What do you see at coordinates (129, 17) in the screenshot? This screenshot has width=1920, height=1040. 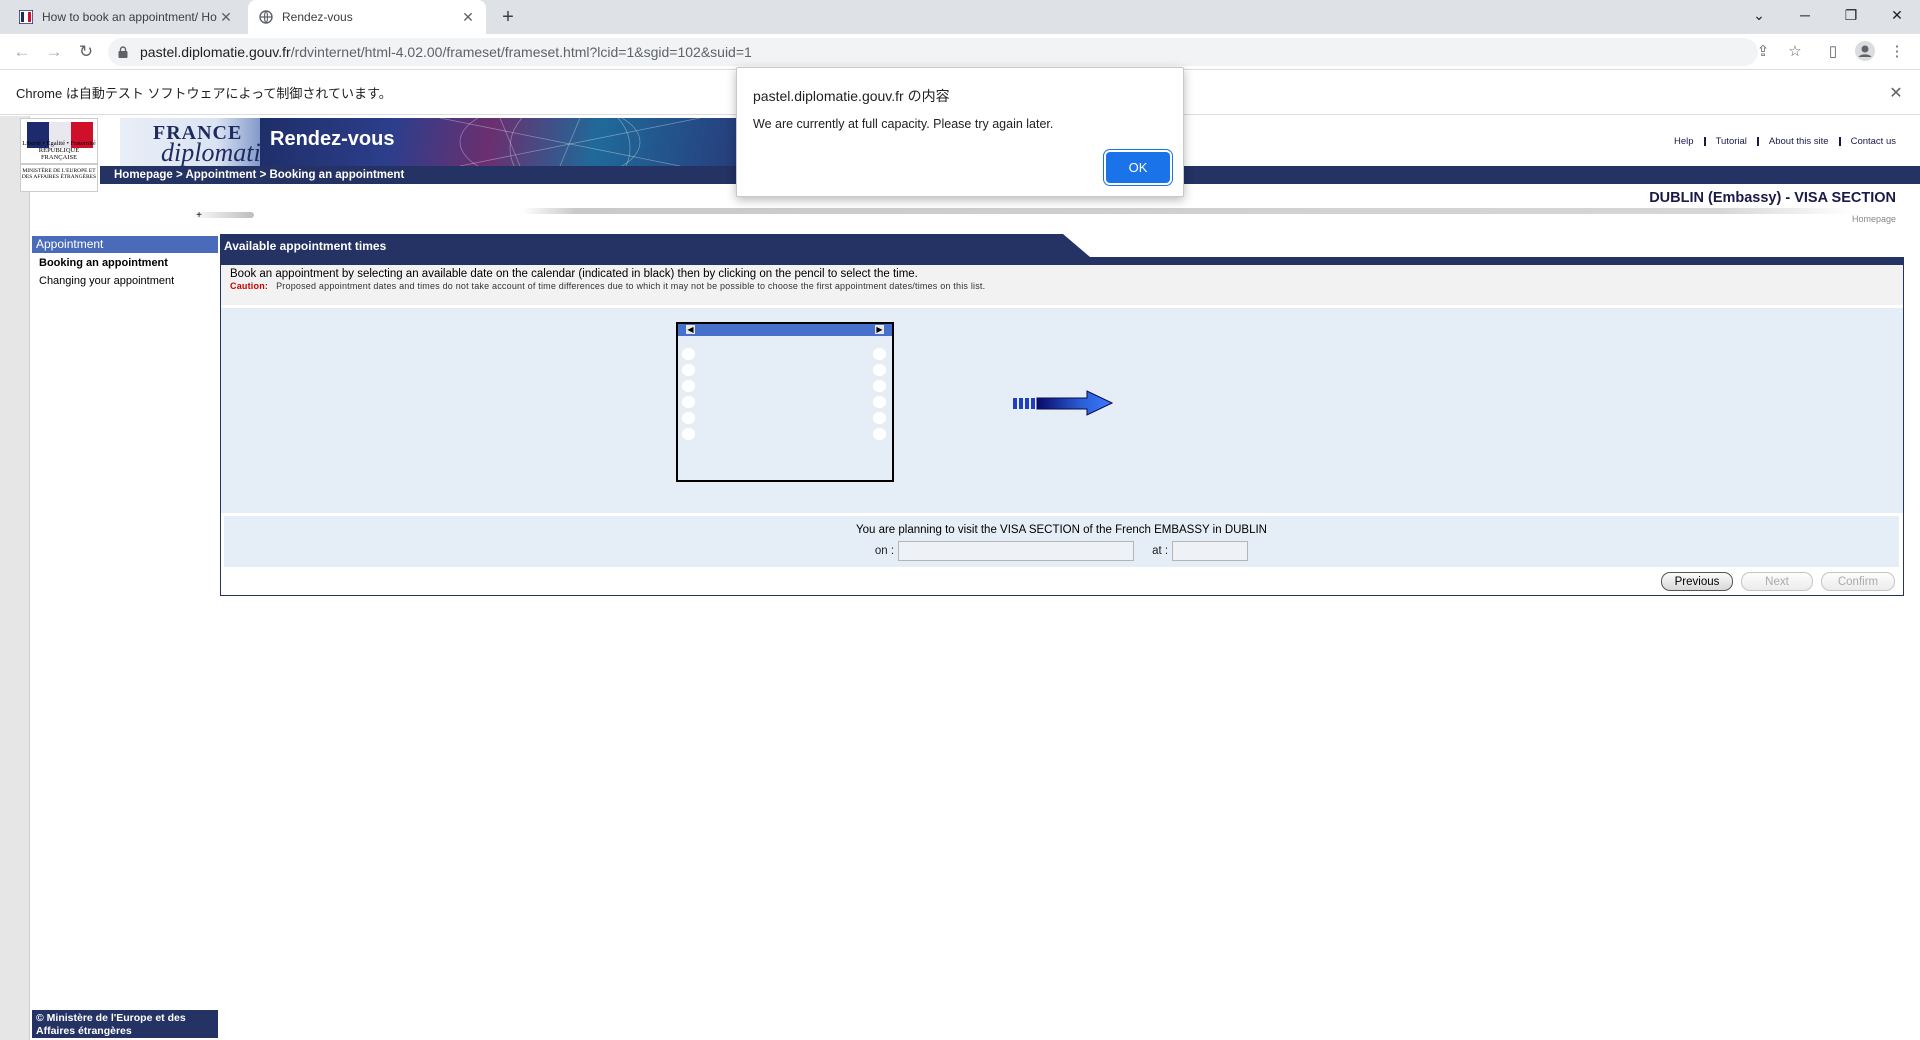 I see `tab-title: How to book an appointment/ Ho` at bounding box center [129, 17].